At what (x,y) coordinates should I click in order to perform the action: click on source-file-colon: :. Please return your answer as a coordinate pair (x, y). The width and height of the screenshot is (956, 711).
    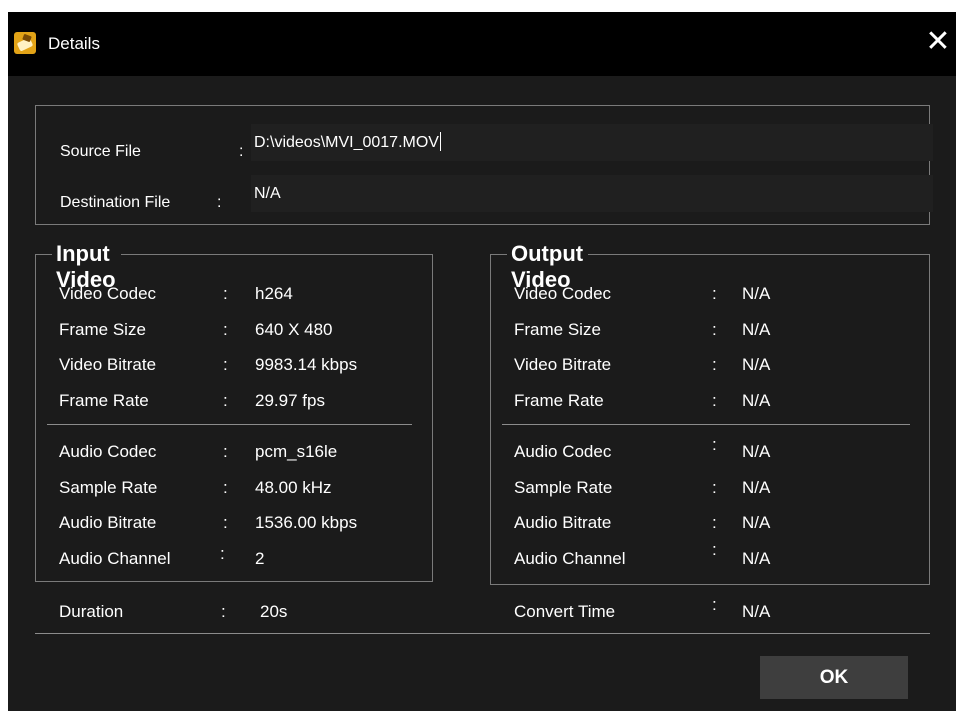
    Looking at the image, I should click on (241, 151).